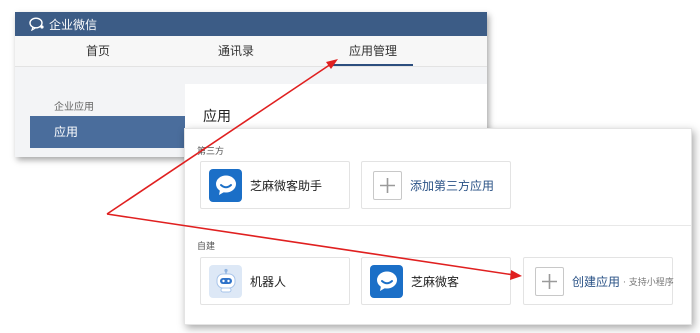 The height and width of the screenshot is (333, 700). Describe the element at coordinates (36, 24) in the screenshot. I see `wecom-logo-icon` at that location.